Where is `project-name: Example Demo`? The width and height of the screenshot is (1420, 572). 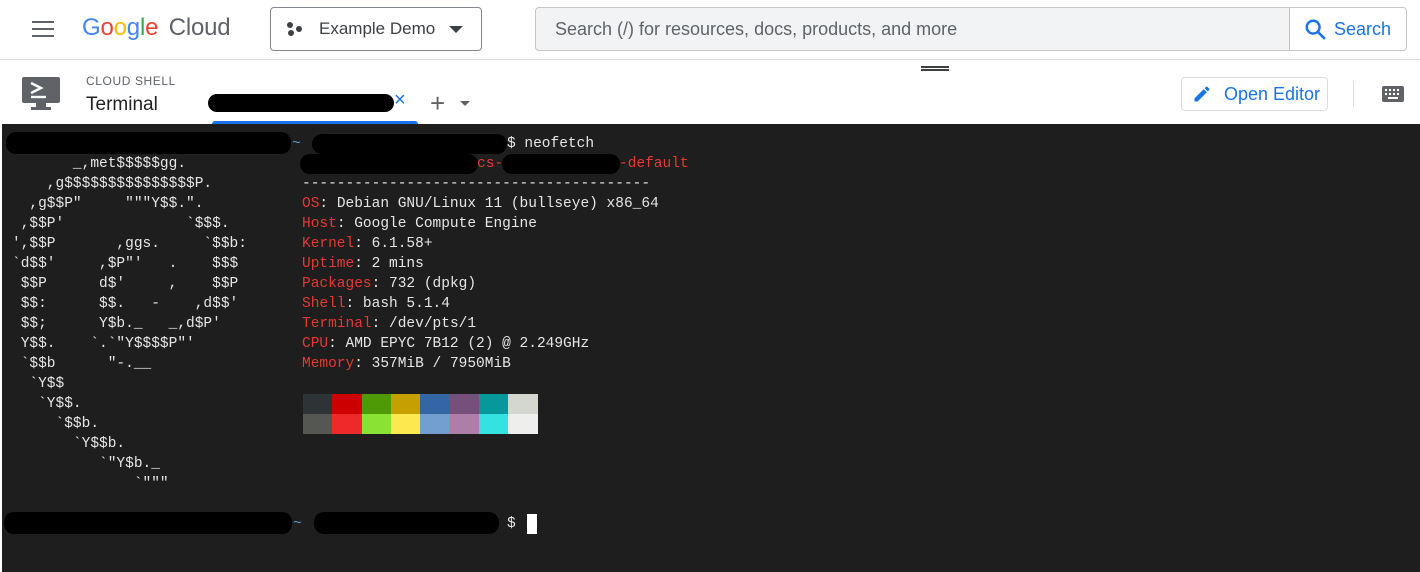
project-name: Example Demo is located at coordinates (377, 28).